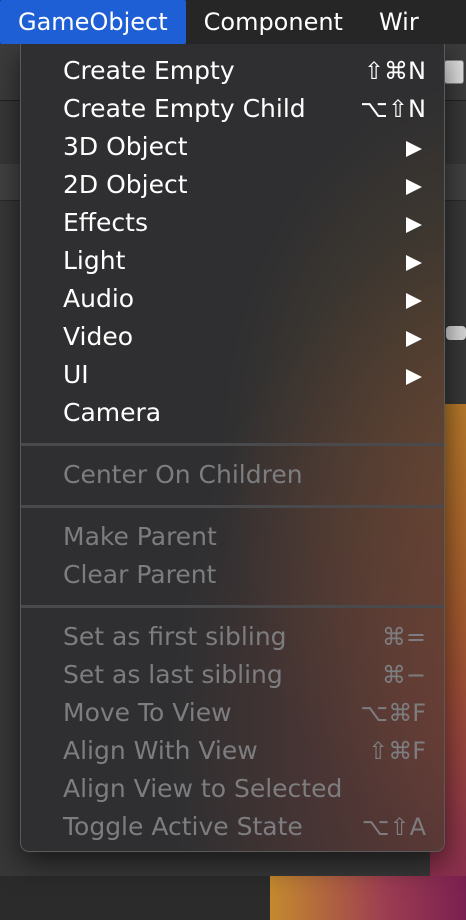 Image resolution: width=466 pixels, height=920 pixels. What do you see at coordinates (125, 146) in the screenshot?
I see `menu-item-label: 3D Object` at bounding box center [125, 146].